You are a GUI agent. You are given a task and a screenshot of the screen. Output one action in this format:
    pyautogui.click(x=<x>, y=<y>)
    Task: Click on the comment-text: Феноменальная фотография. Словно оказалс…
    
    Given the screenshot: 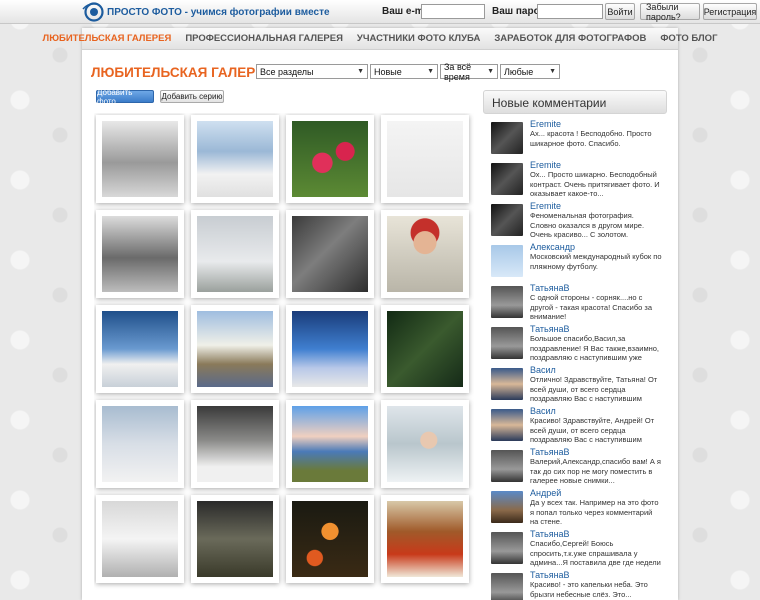 What is the action you would take?
    pyautogui.click(x=596, y=225)
    